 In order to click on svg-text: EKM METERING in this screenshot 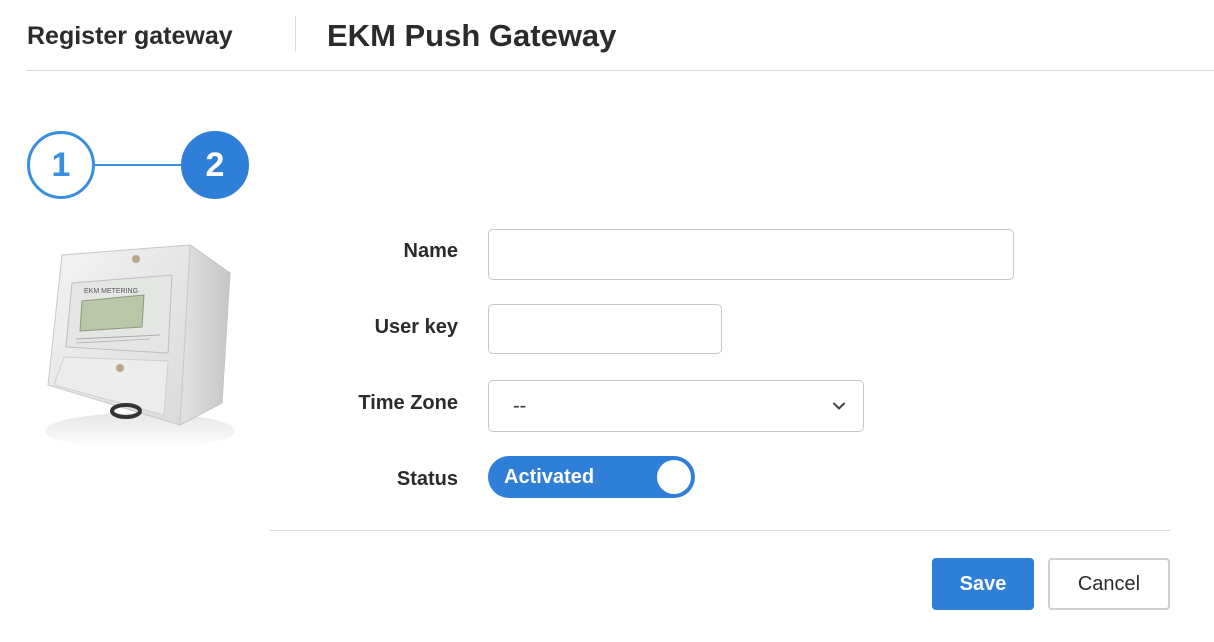, I will do `click(111, 291)`.